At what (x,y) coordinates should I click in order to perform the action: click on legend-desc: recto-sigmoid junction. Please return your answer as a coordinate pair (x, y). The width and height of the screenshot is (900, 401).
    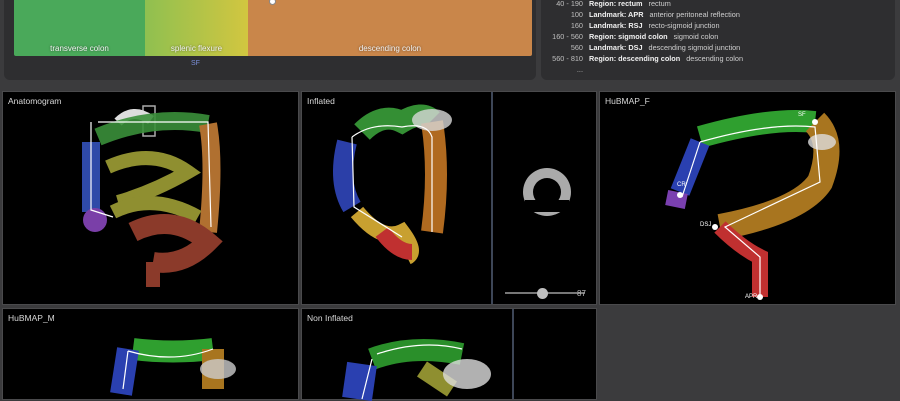
    Looking at the image, I should click on (684, 25).